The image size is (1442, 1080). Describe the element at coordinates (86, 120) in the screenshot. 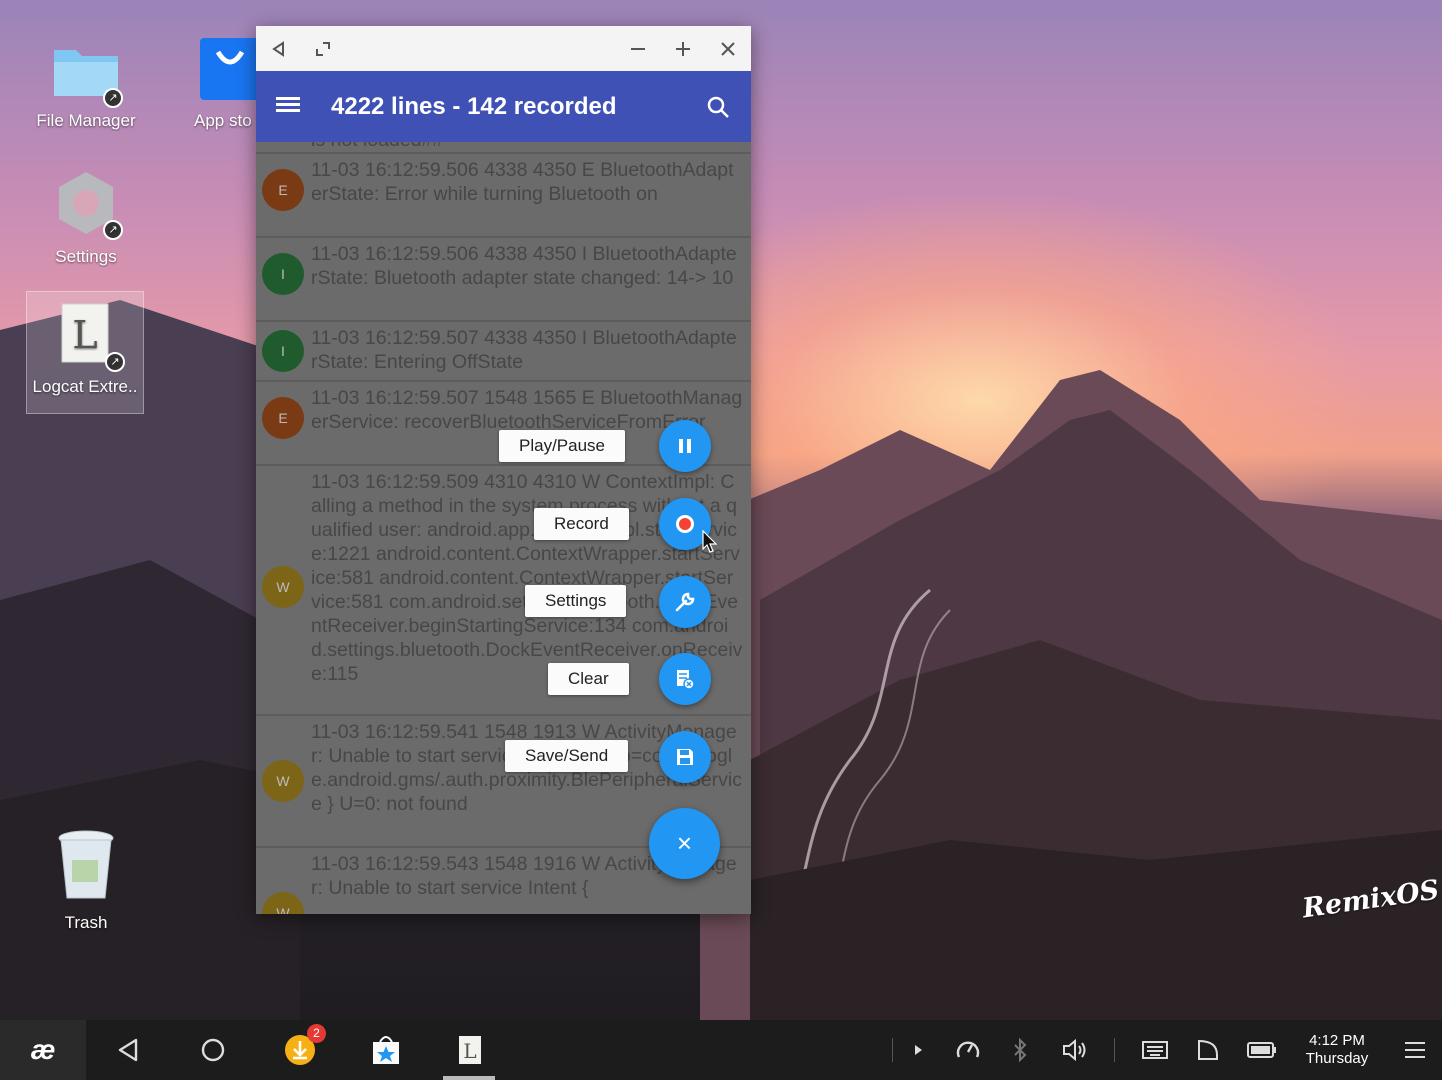

I see `desktop-icon-label: File Manager` at that location.